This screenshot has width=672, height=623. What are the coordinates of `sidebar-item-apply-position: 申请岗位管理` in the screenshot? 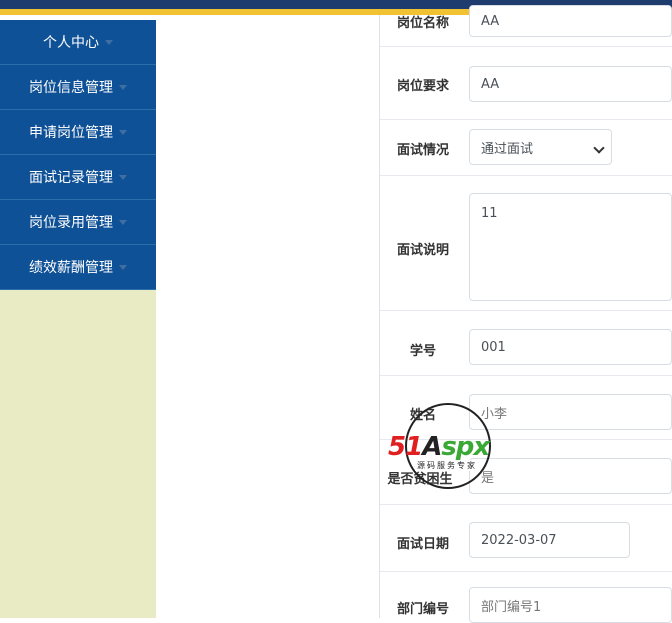 It's located at (78, 132).